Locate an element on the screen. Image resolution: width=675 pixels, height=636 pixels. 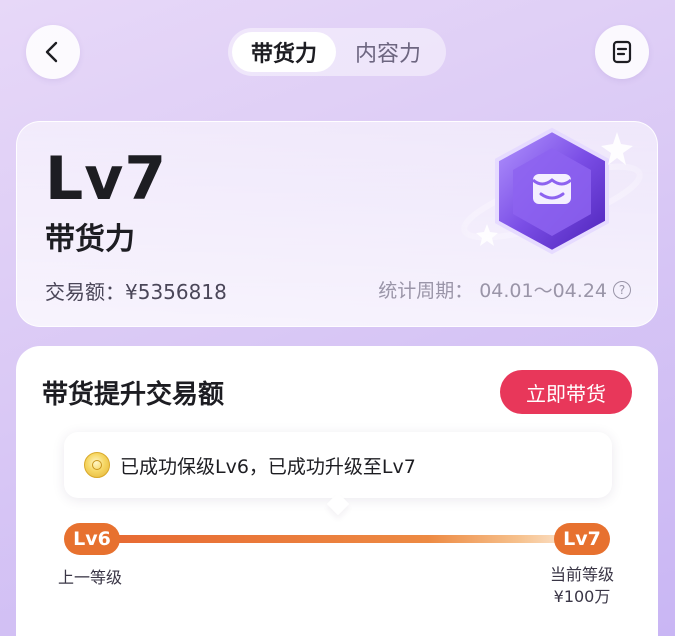
previous-level-caption: 上一等级 is located at coordinates (90, 577).